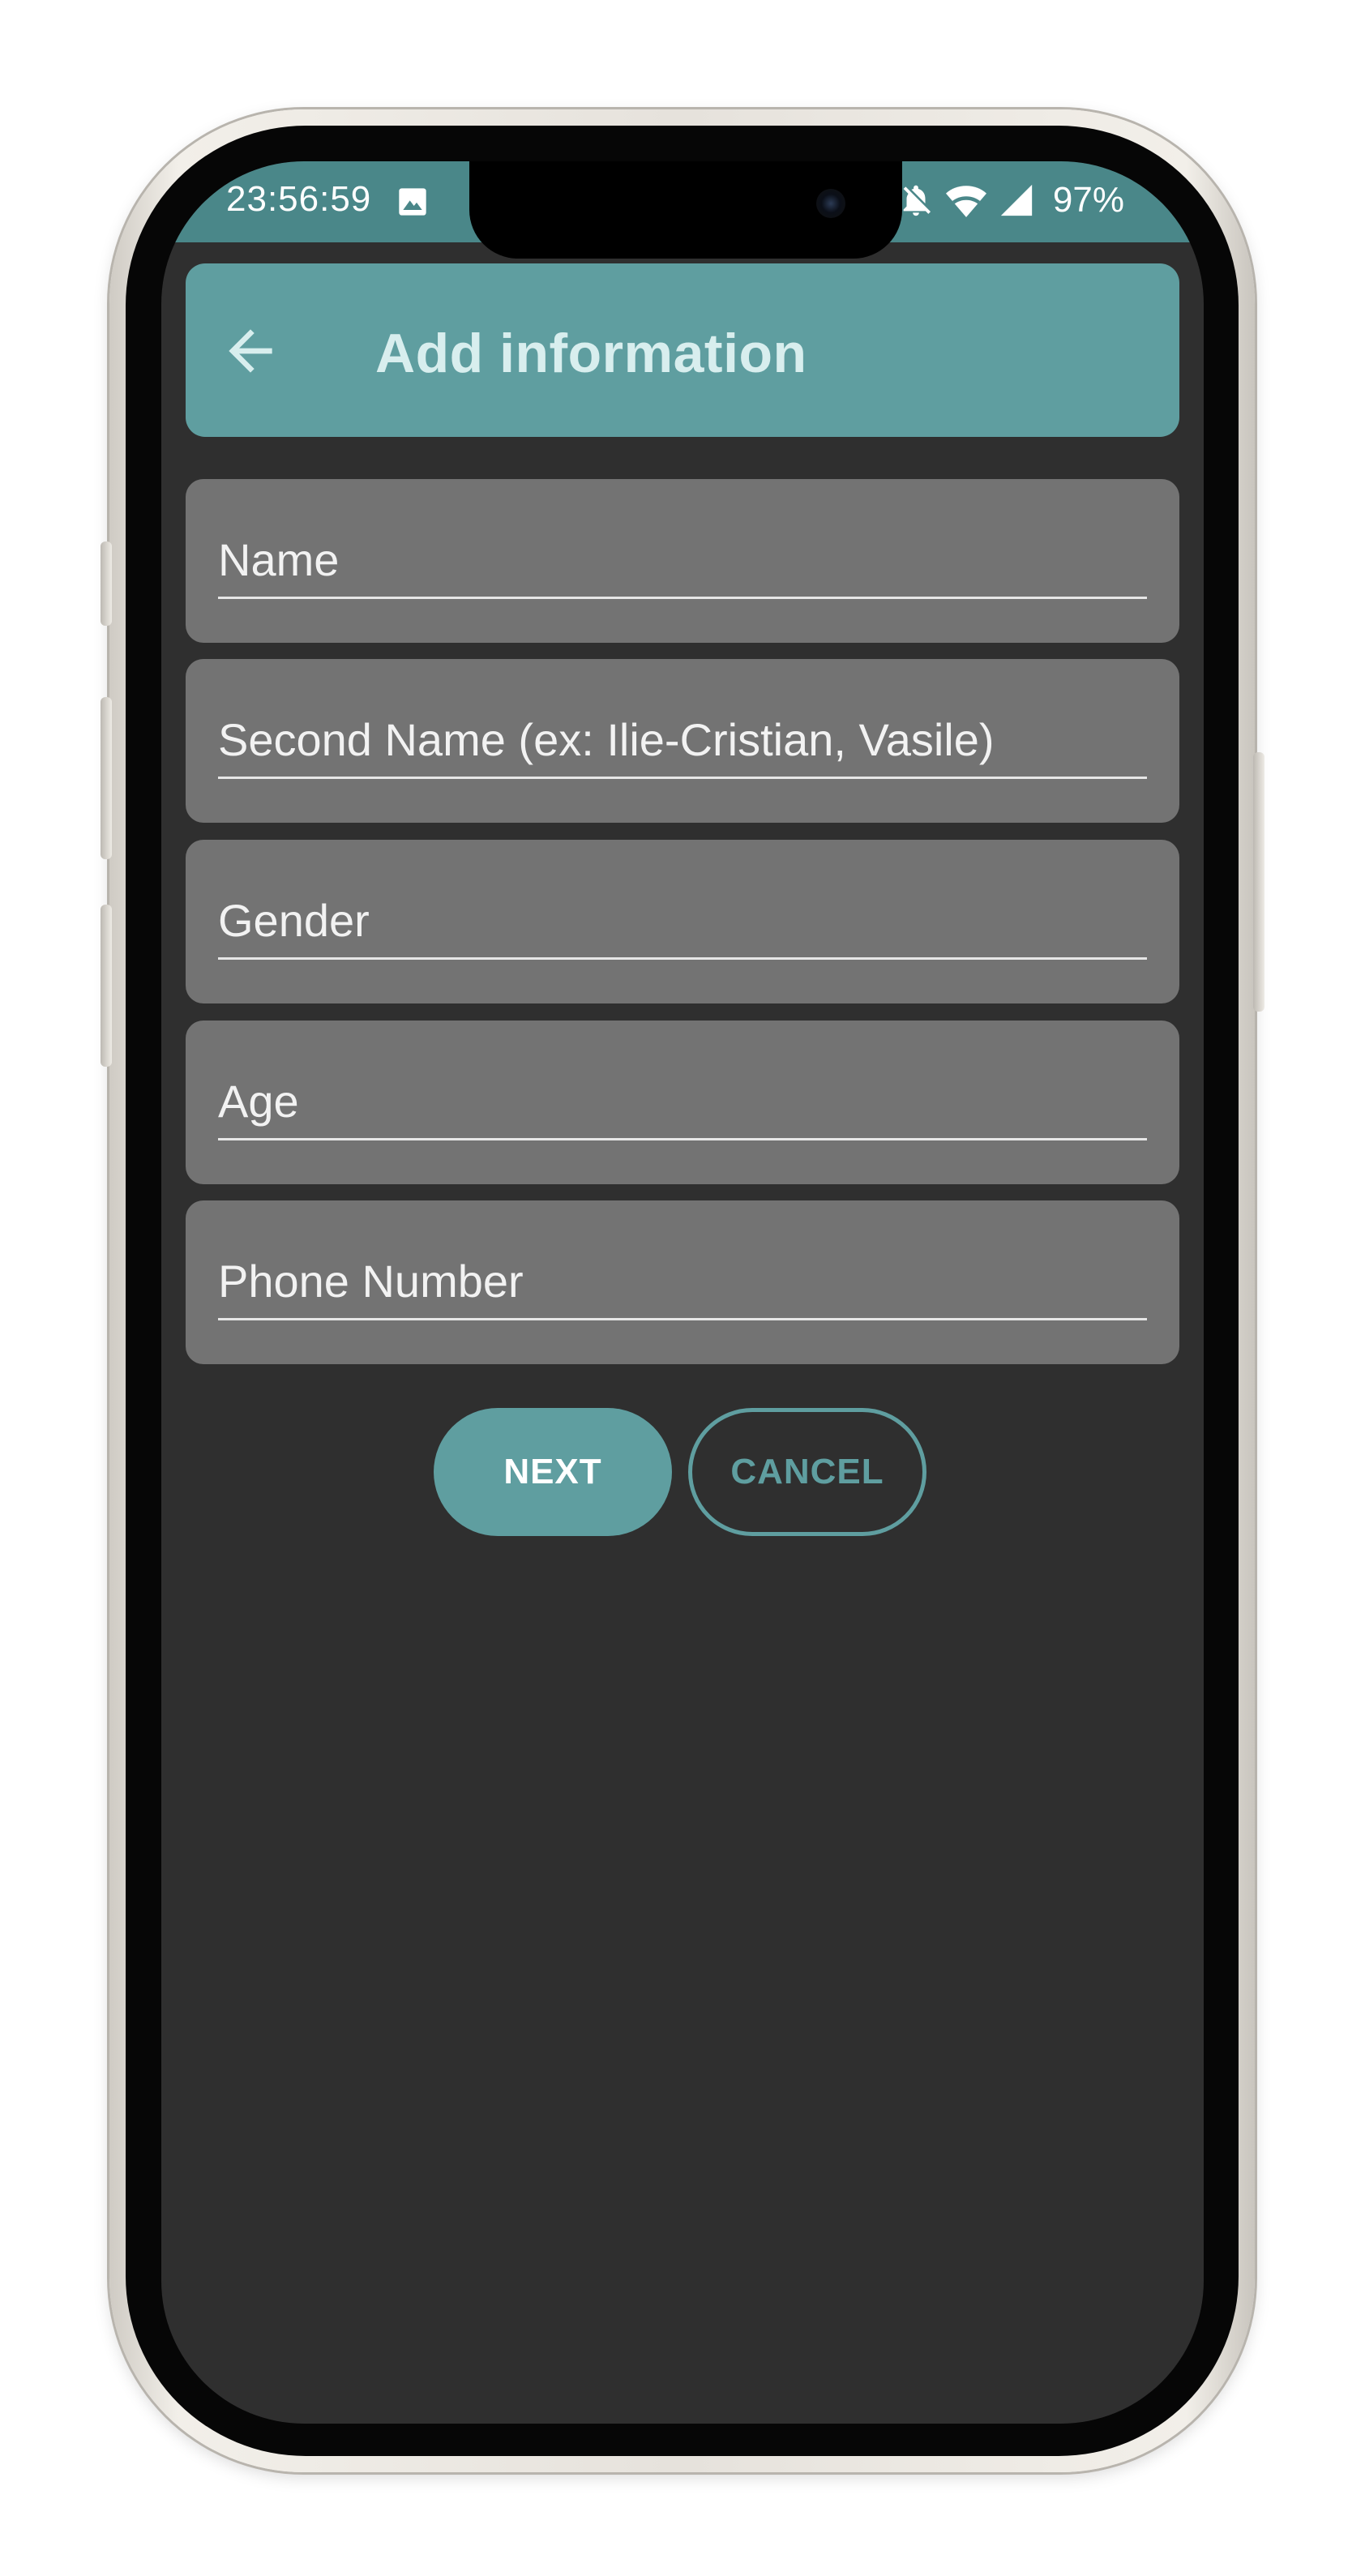 Image resolution: width=1365 pixels, height=2576 pixels. Describe the element at coordinates (591, 353) in the screenshot. I see `page-title: Add information` at that location.